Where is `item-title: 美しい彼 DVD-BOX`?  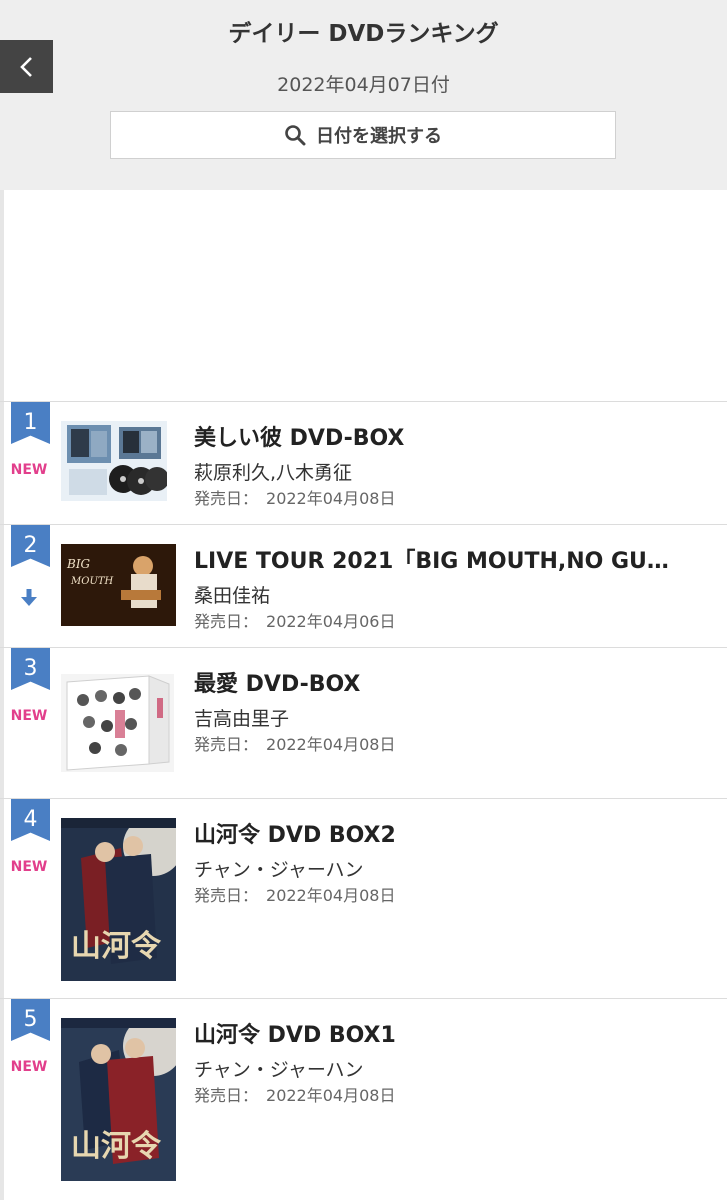
item-title: 美しい彼 DVD-BOX is located at coordinates (299, 436).